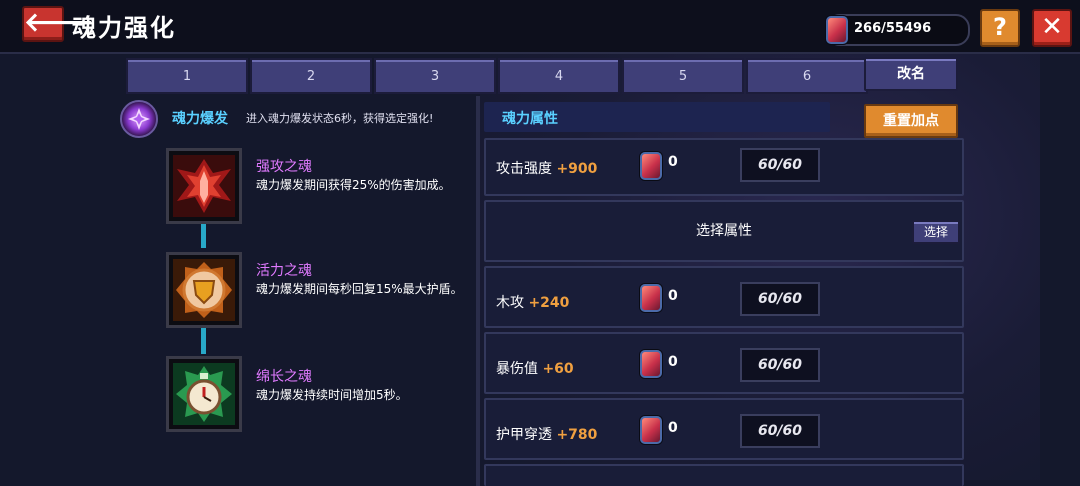 Image resolution: width=1080 pixels, height=486 pixels. Describe the element at coordinates (139, 119) in the screenshot. I see `soul-burst-icon` at that location.